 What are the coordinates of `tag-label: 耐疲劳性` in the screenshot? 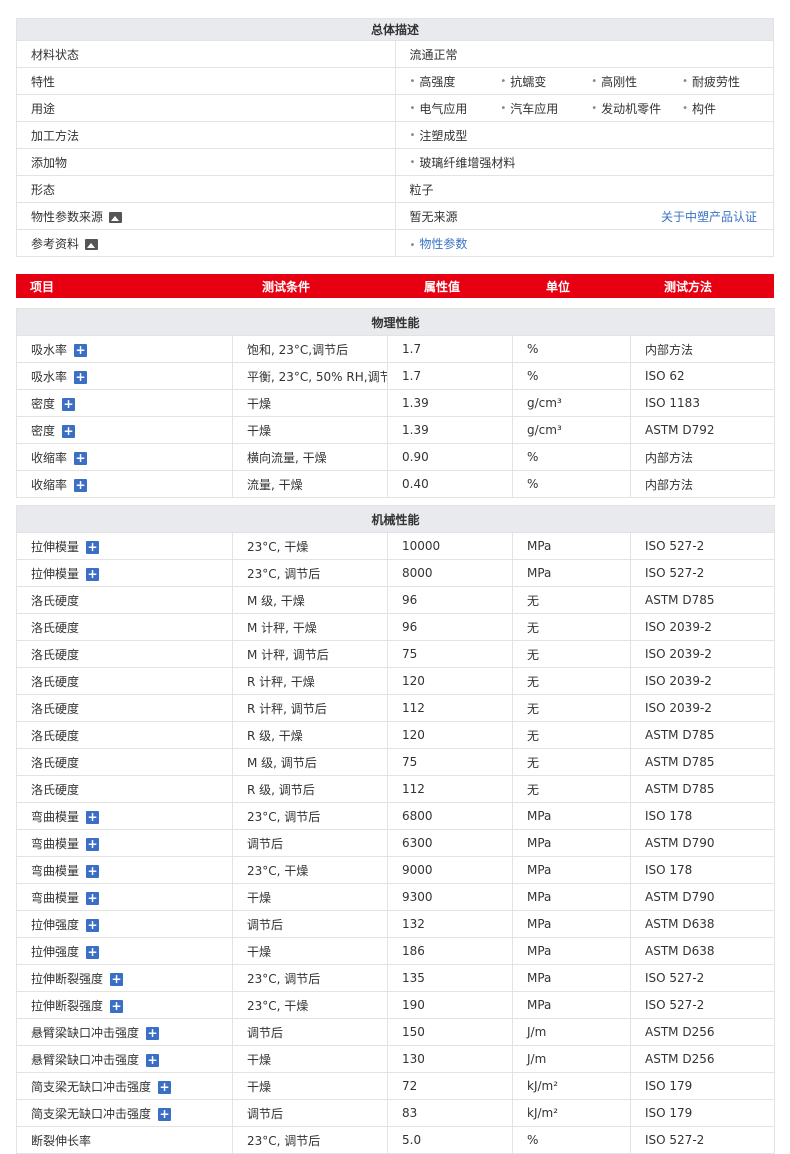 It's located at (716, 81).